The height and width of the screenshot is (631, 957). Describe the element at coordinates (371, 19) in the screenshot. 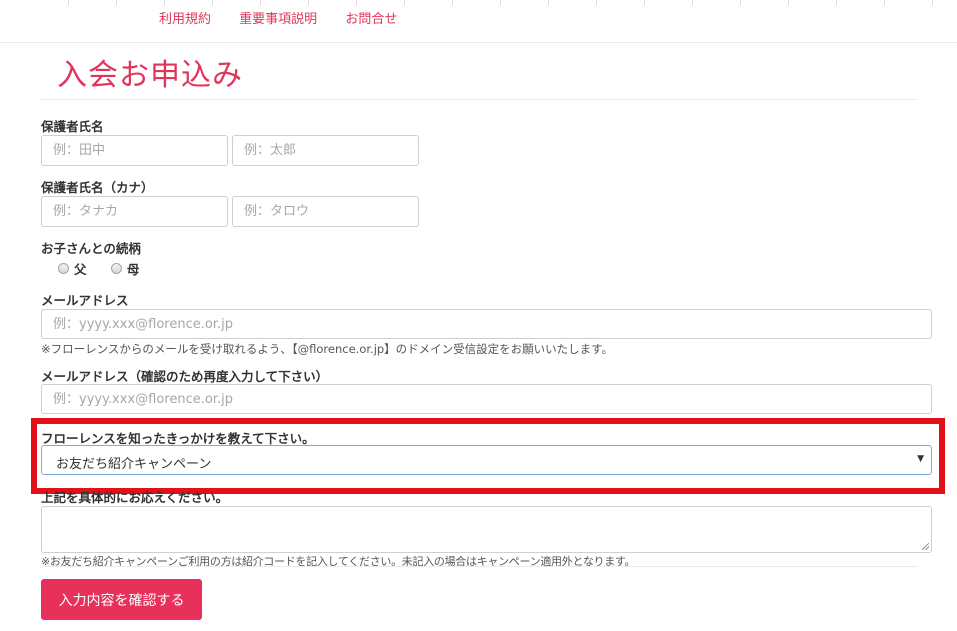

I see `nav-link-contact: お問合せ` at that location.